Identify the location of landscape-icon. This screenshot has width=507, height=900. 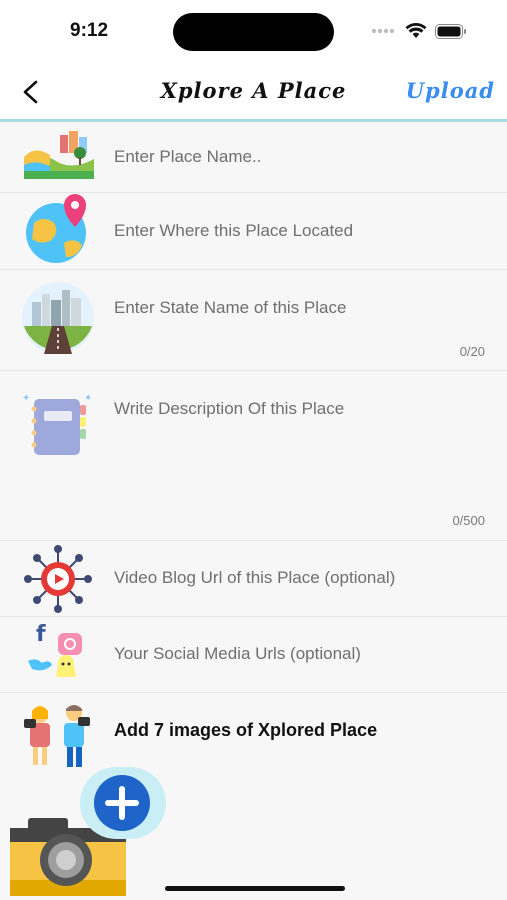
(59, 155).